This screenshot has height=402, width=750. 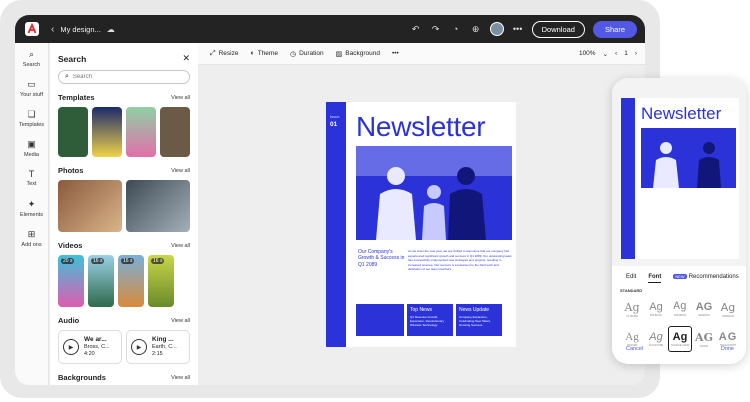 I want to click on section-title-templates: Templates, so click(x=76, y=97).